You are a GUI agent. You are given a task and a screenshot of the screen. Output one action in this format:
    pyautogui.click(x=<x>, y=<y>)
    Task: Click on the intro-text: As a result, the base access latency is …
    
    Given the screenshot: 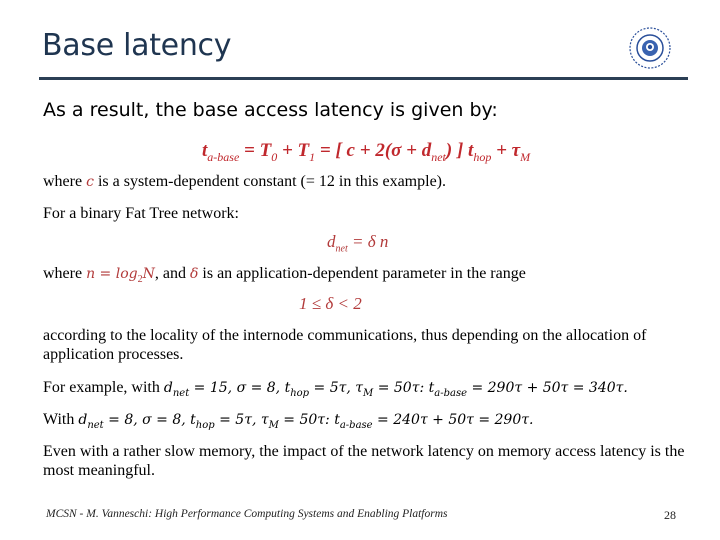 What is the action you would take?
    pyautogui.click(x=270, y=110)
    